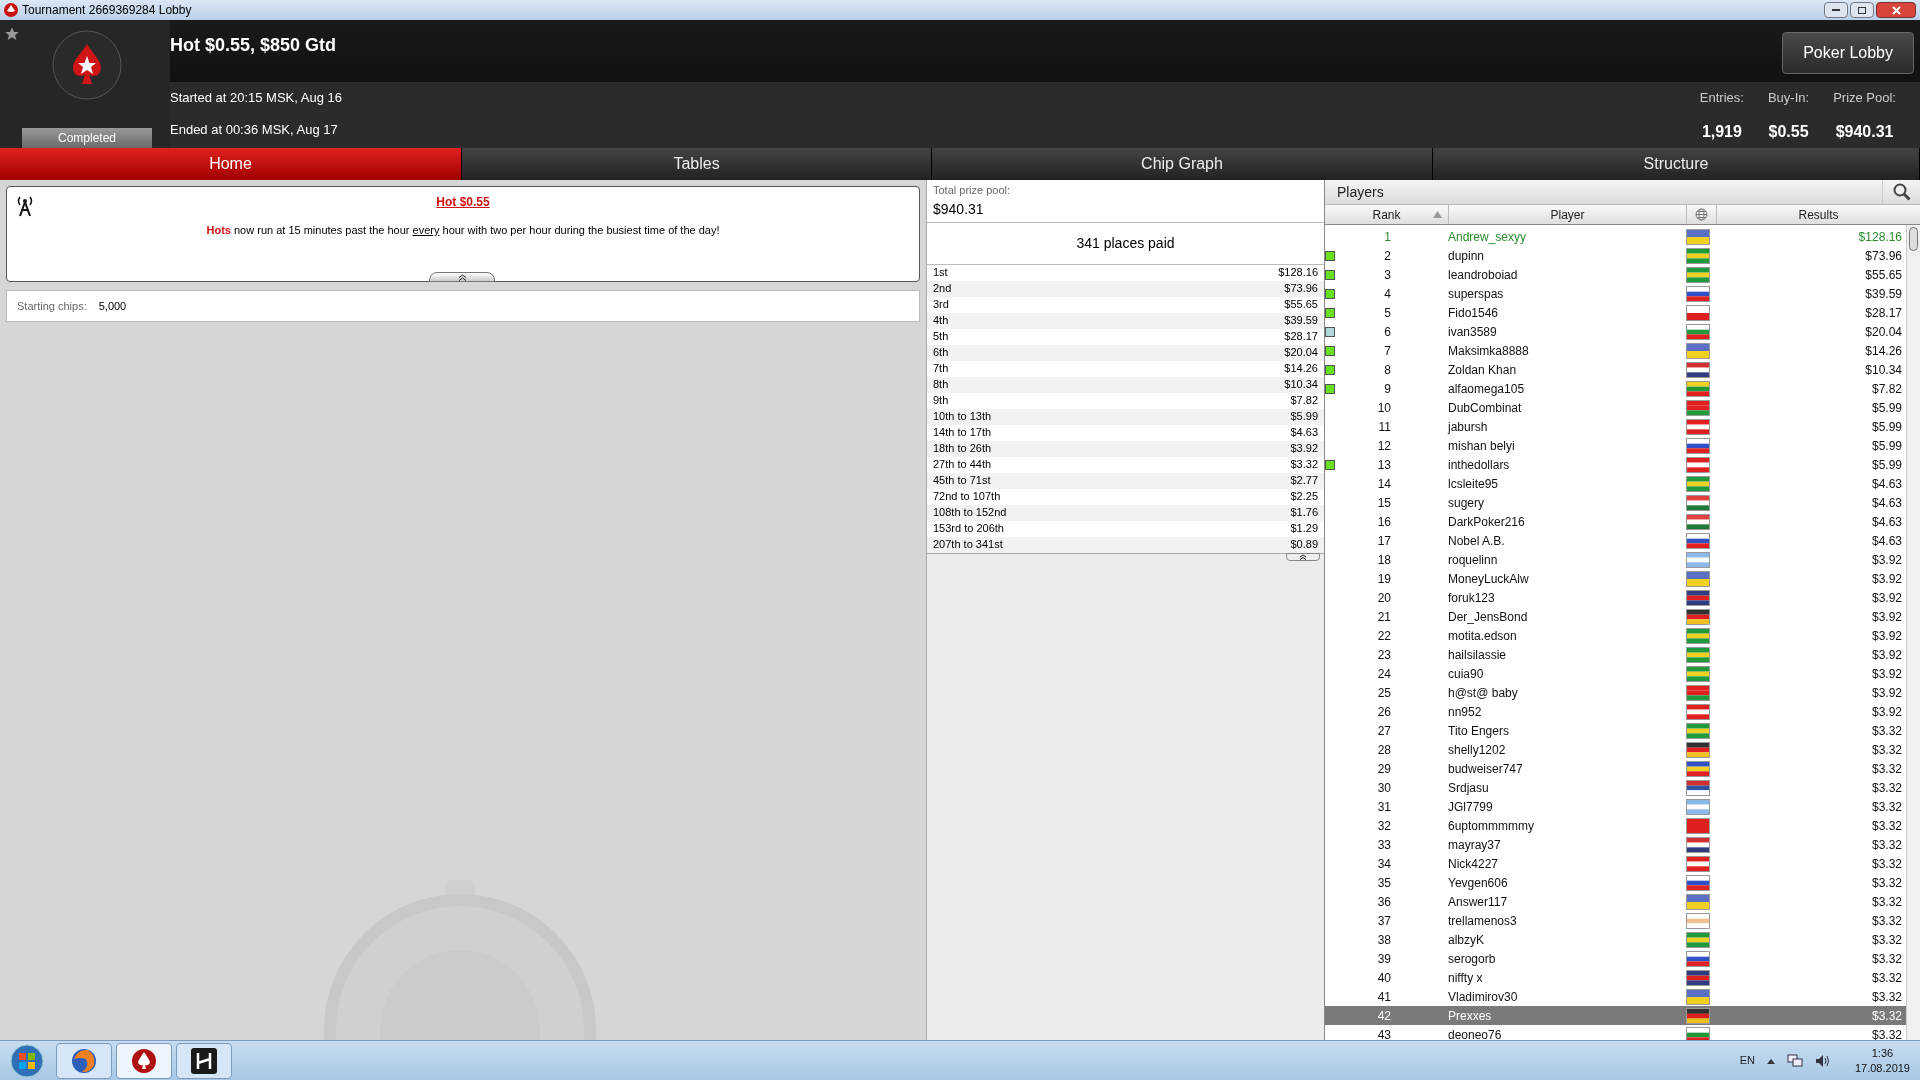 Image resolution: width=1920 pixels, height=1080 pixels. Describe the element at coordinates (1883, 351) in the screenshot. I see `result-cell-text: $14.26` at that location.